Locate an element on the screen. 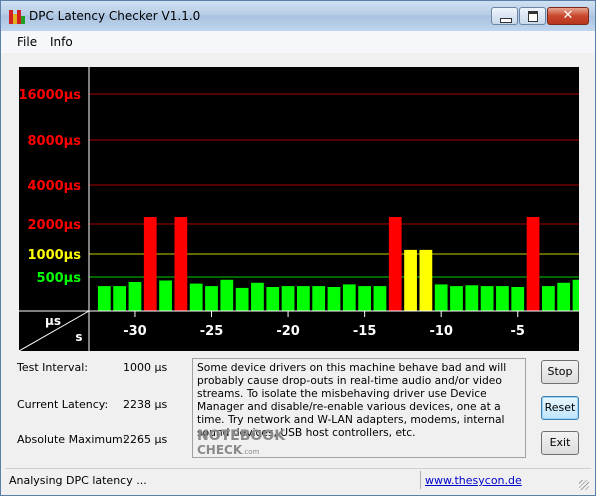 The height and width of the screenshot is (496, 596). minimize-button is located at coordinates (504, 16).